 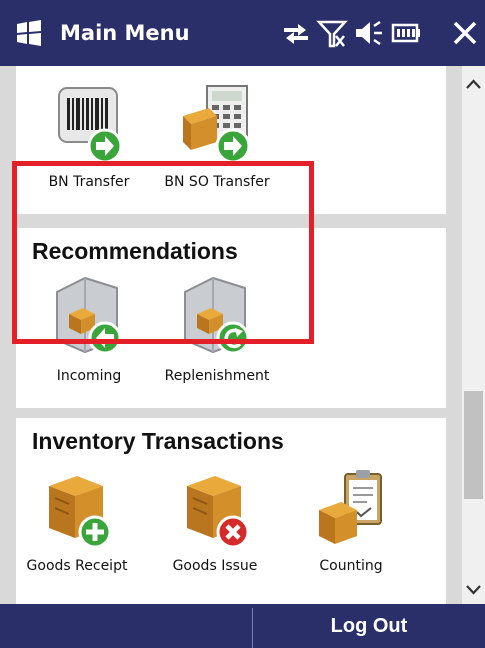 I want to click on replenishment-tile: Replenishment, so click(x=217, y=329).